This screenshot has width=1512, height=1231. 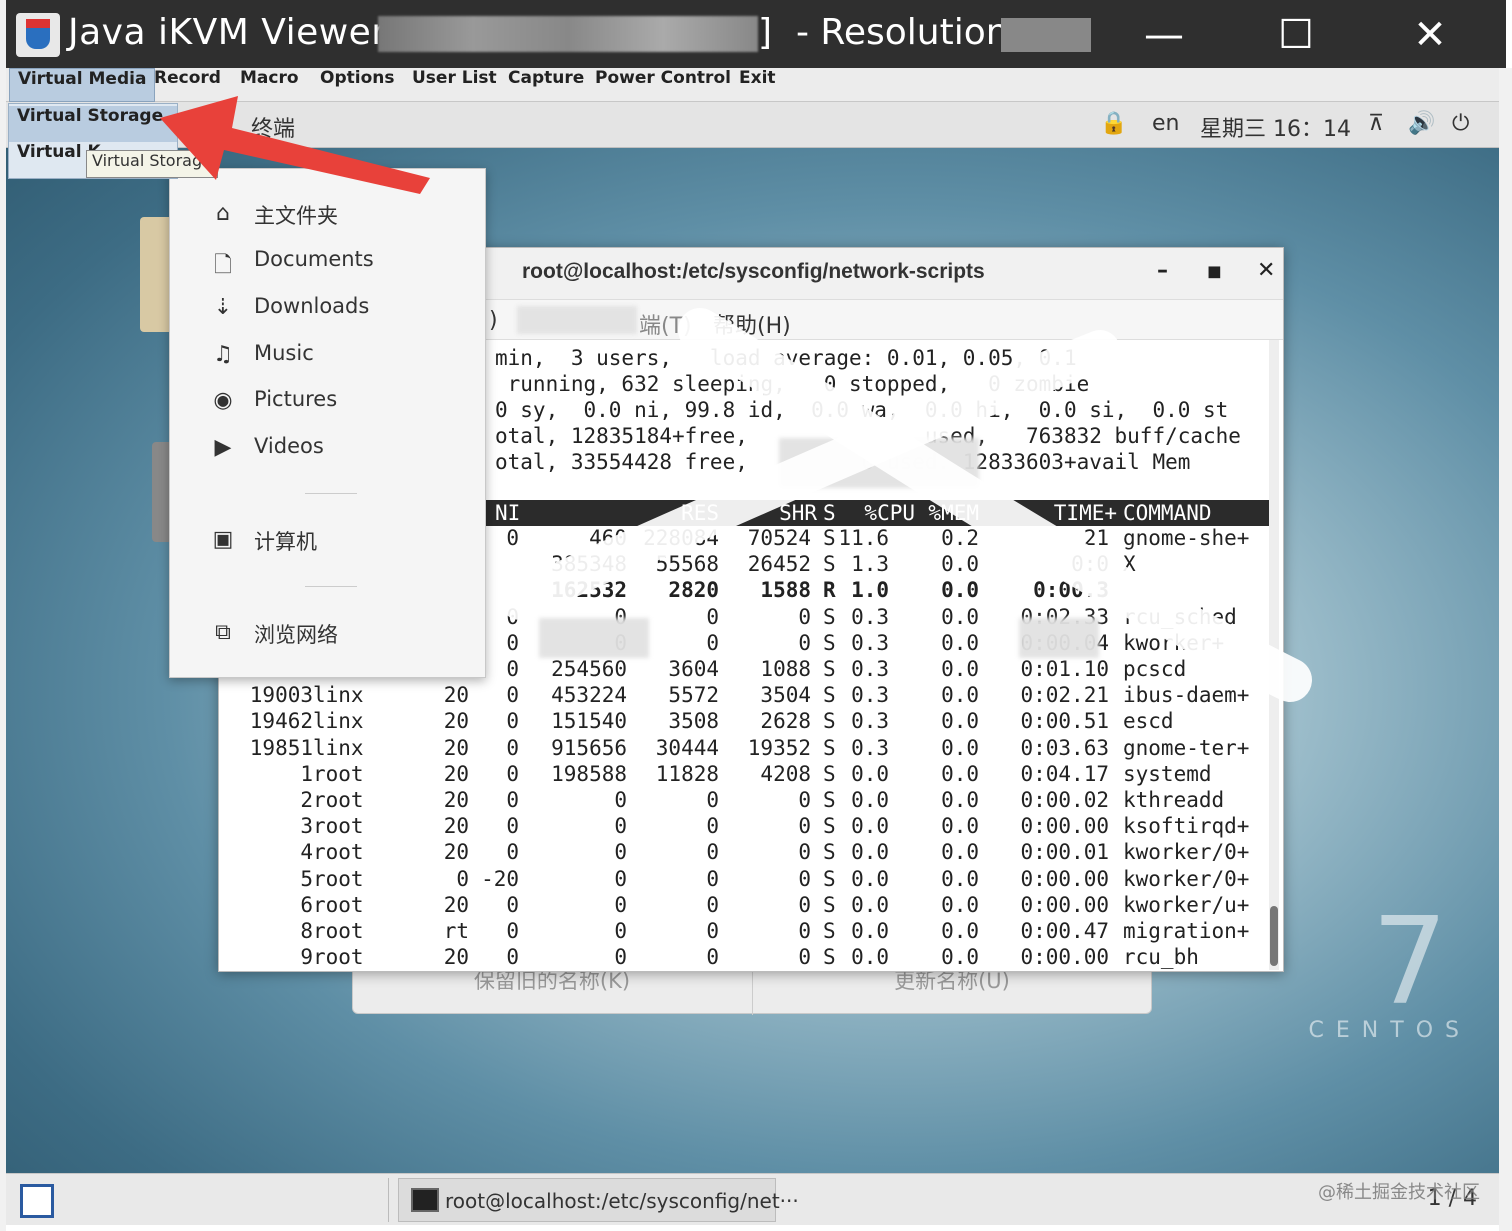 What do you see at coordinates (273, 127) in the screenshot?
I see `topbar-app-label: 终端` at bounding box center [273, 127].